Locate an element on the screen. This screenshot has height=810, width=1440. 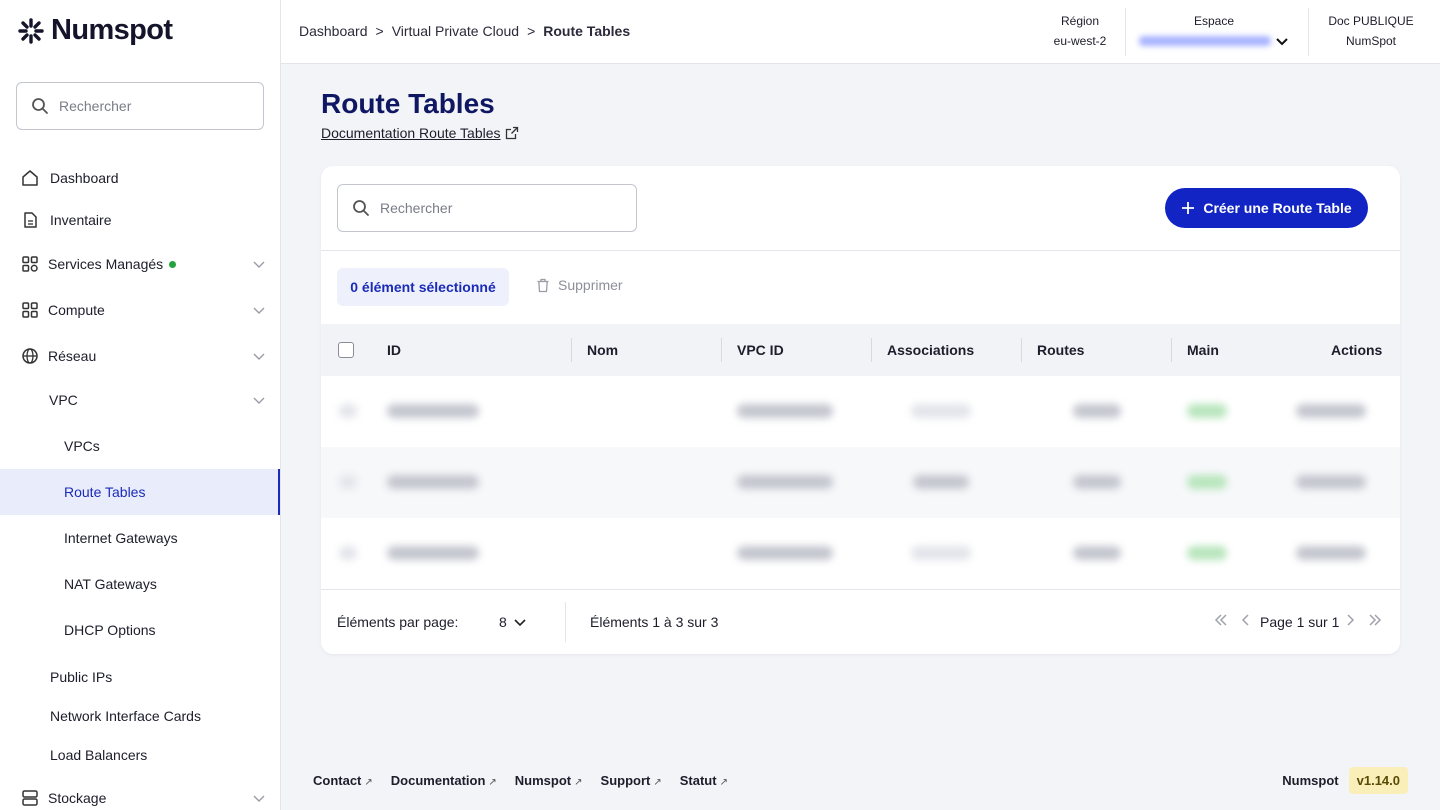
sidebar-item-public-ips: Public IPs is located at coordinates (140, 677).